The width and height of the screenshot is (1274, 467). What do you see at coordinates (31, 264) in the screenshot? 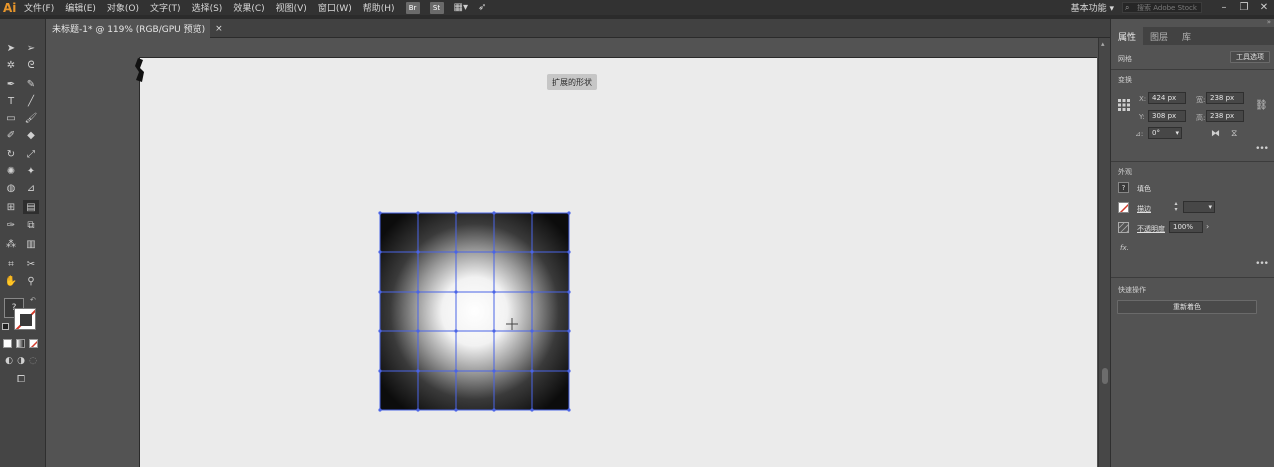
I see `slice-tool-icon: ✂` at bounding box center [31, 264].